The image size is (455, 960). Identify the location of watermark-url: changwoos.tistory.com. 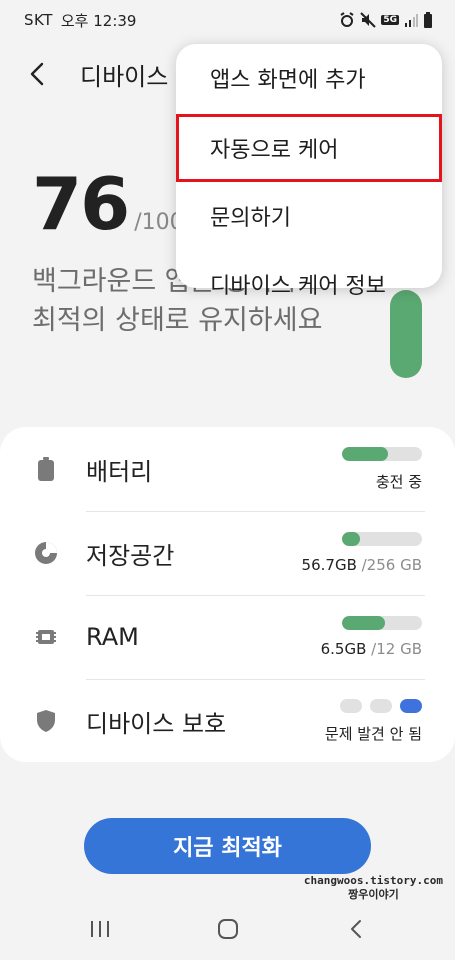
(373, 880).